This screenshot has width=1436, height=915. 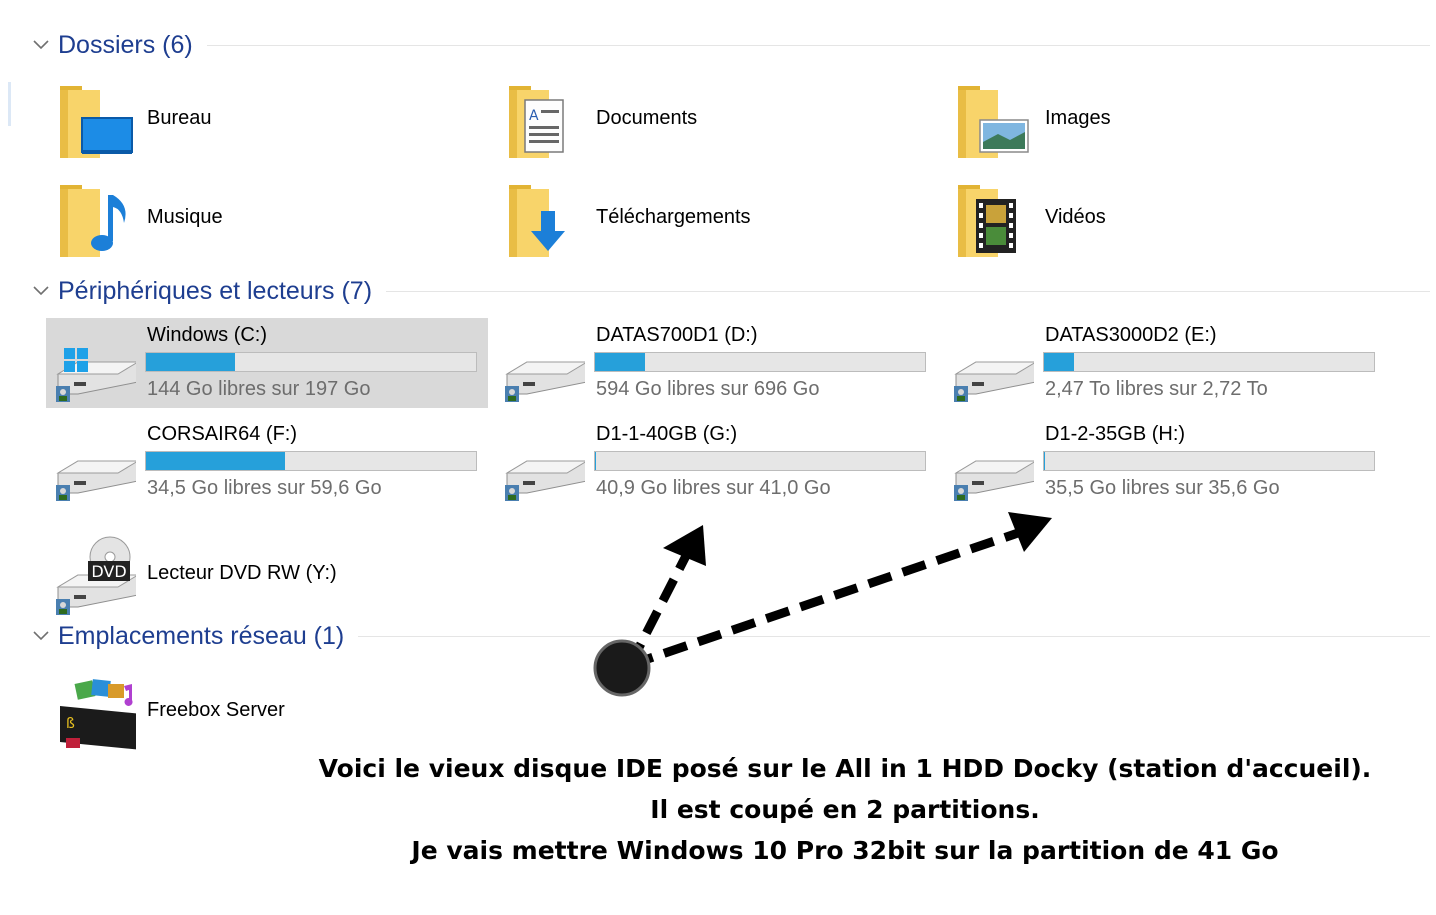 I want to click on drive-datas700d1-d: DATAS700D1 (D:) 594 Go libres sur 696 Go, so click(x=715, y=363).